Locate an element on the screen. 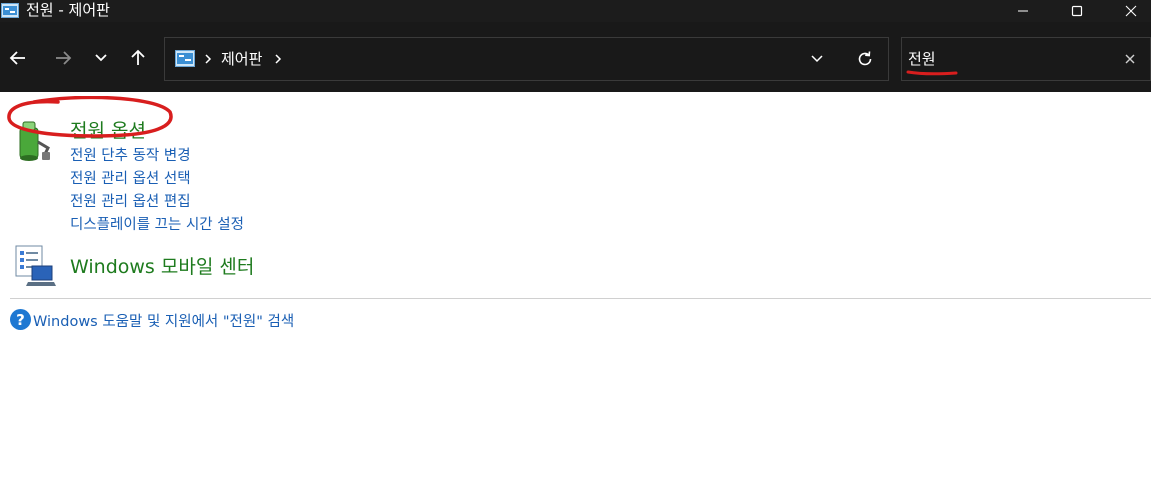 The width and height of the screenshot is (1151, 501). minimize-icon is located at coordinates (1023, 11).